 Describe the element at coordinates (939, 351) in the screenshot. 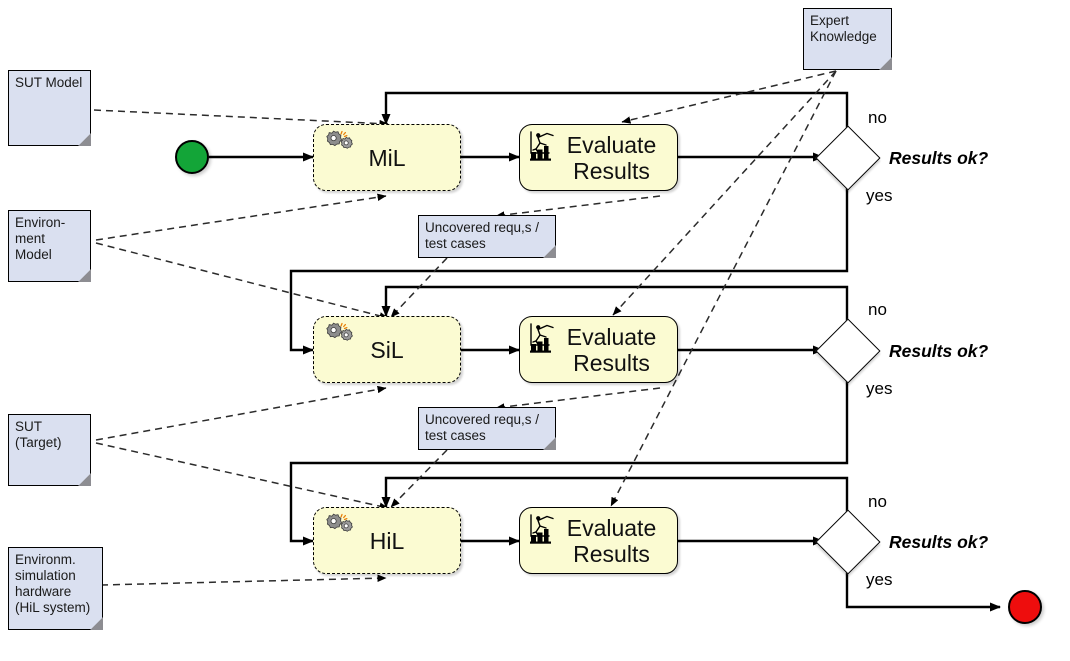

I see `decision-label-sil: Results ok?` at that location.